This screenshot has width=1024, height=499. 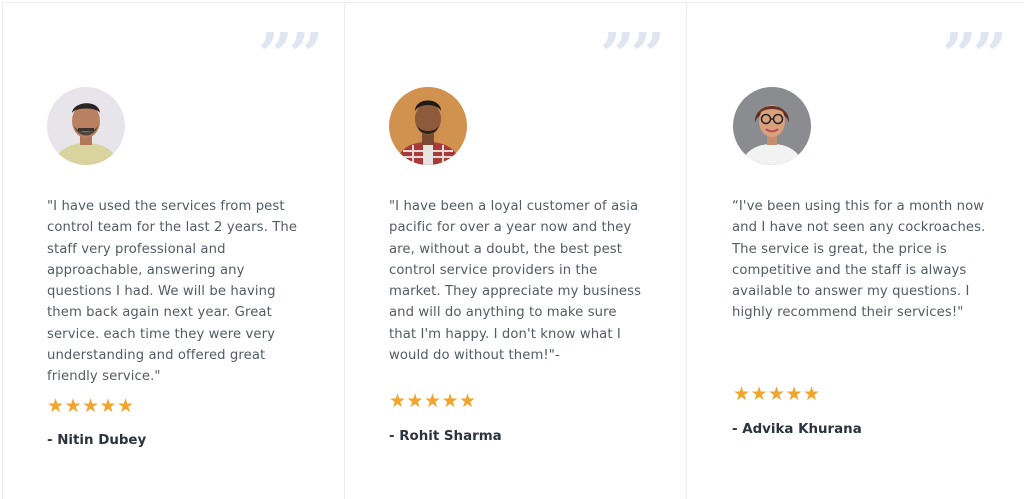 What do you see at coordinates (797, 429) in the screenshot?
I see `author-name: - Advika Khurana` at bounding box center [797, 429].